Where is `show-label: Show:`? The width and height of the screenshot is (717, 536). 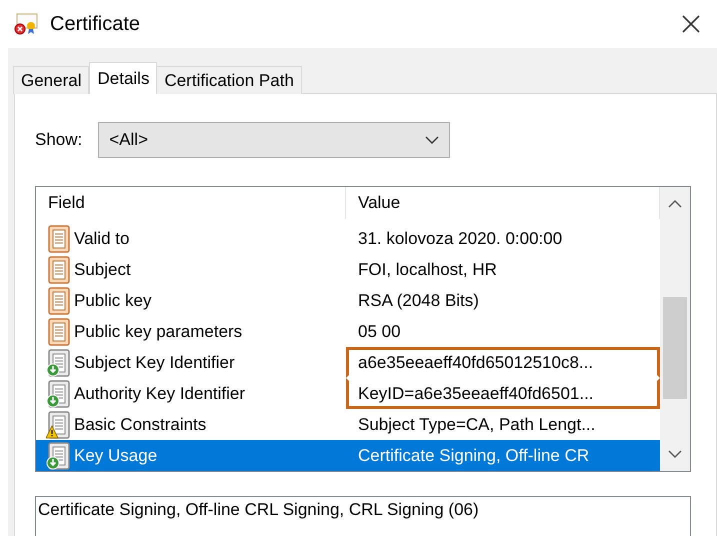 show-label: Show: is located at coordinates (58, 140).